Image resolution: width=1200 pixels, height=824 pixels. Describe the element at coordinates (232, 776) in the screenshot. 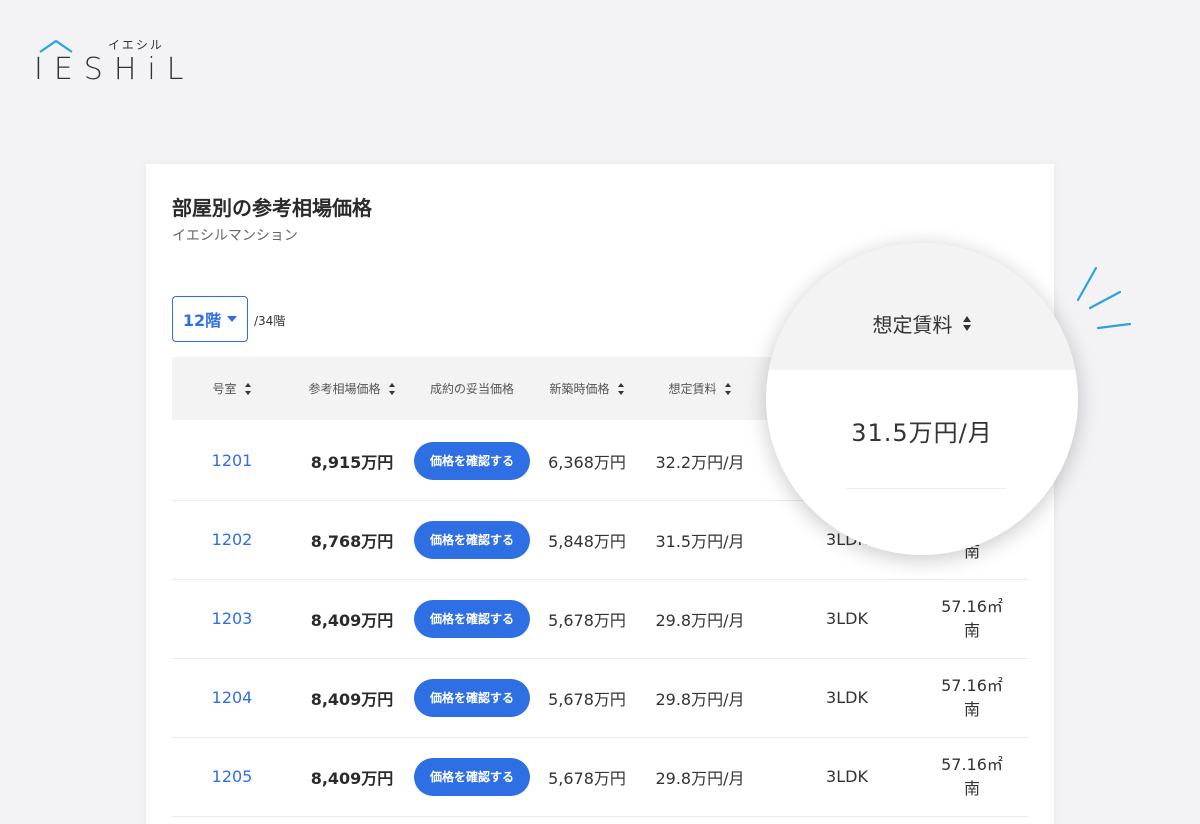

I see `room-number-link: 1205` at that location.